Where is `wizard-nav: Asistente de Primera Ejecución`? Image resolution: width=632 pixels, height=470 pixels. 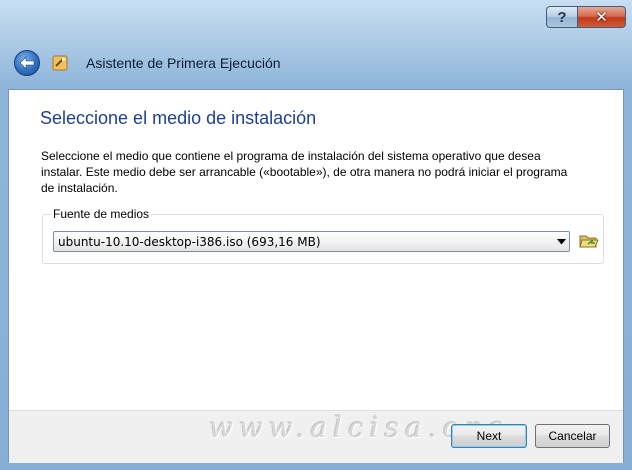
wizard-nav: Asistente de Primera Ejecución is located at coordinates (147, 63).